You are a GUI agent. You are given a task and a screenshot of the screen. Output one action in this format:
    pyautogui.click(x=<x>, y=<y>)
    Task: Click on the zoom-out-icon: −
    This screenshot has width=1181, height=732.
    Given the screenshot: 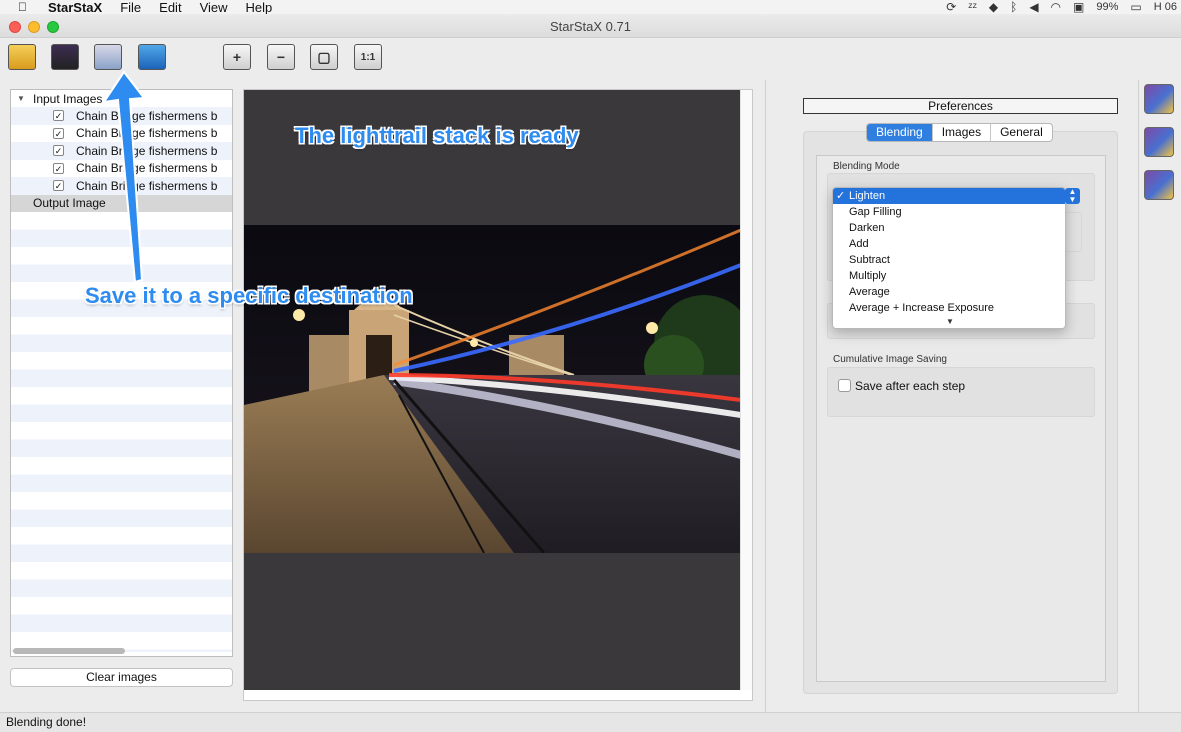 What is the action you would take?
    pyautogui.click(x=281, y=57)
    